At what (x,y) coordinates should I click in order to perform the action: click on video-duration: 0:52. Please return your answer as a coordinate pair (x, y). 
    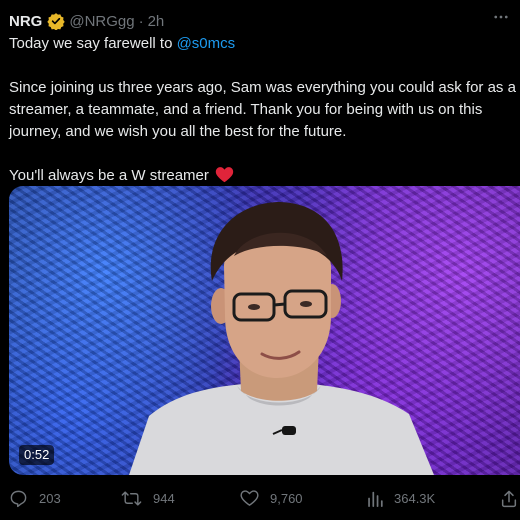
    Looking at the image, I should click on (37, 455).